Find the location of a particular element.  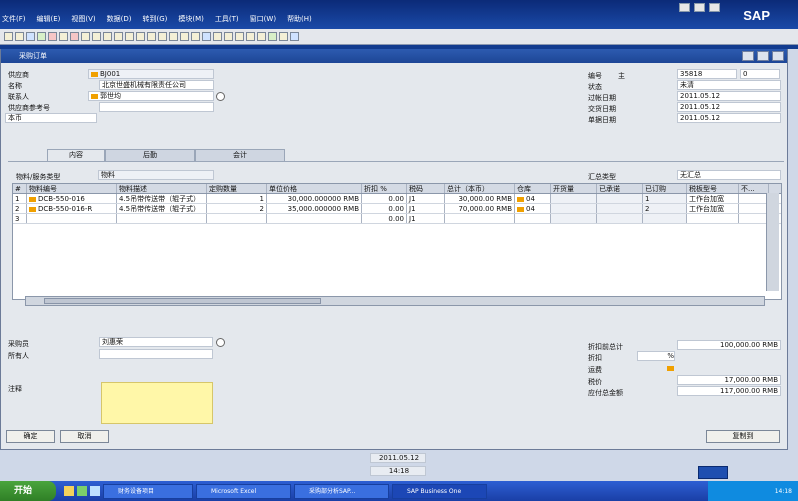

summary-type-select: 无汇总 is located at coordinates (729, 175).